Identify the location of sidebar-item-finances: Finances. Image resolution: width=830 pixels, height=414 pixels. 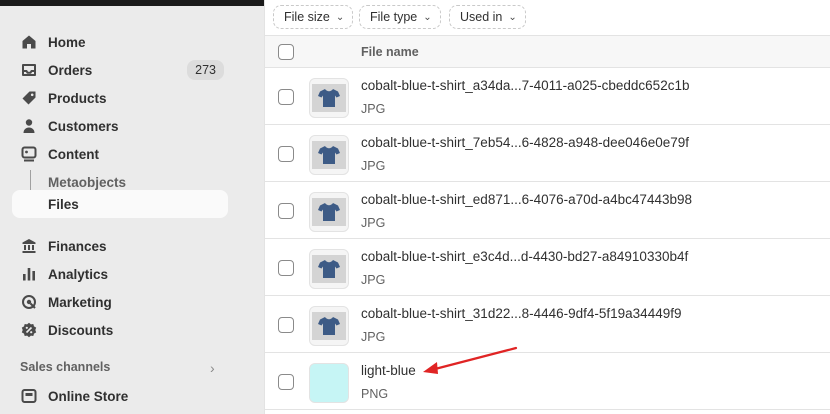
(120, 246).